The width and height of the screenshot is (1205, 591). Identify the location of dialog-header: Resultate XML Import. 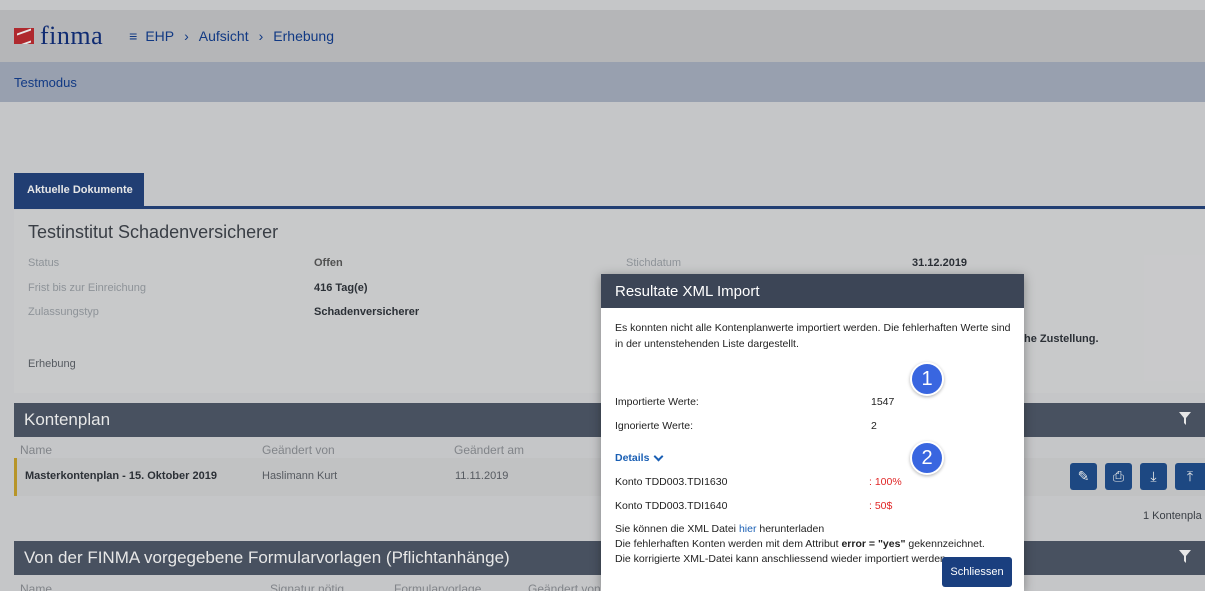
(812, 291).